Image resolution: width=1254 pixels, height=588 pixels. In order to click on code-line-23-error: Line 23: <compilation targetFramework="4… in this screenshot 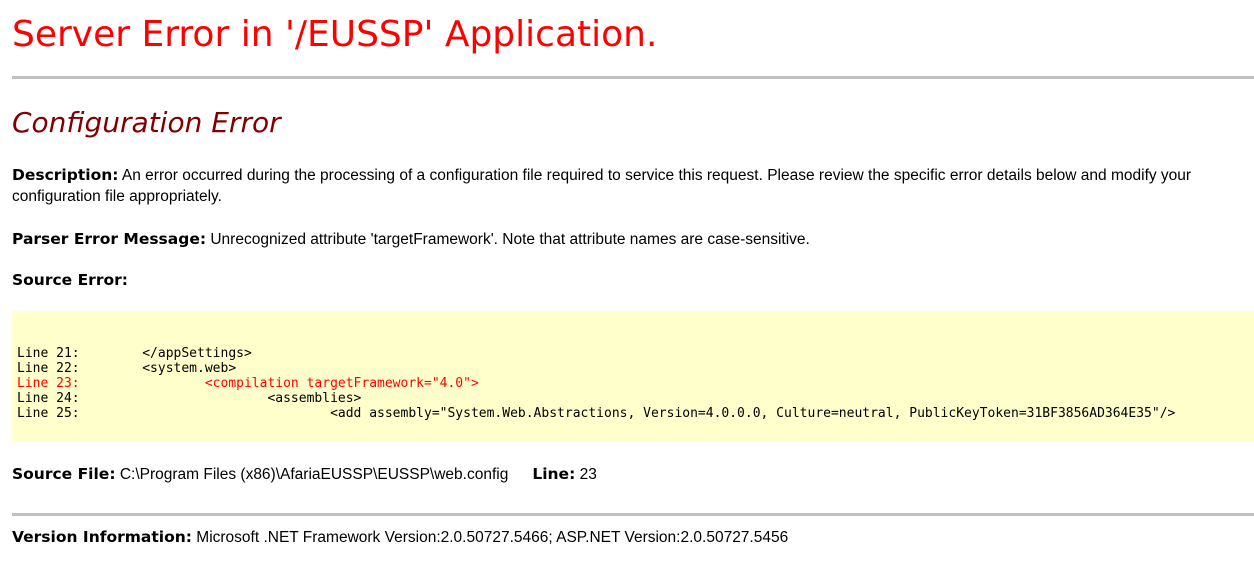, I will do `click(248, 383)`.